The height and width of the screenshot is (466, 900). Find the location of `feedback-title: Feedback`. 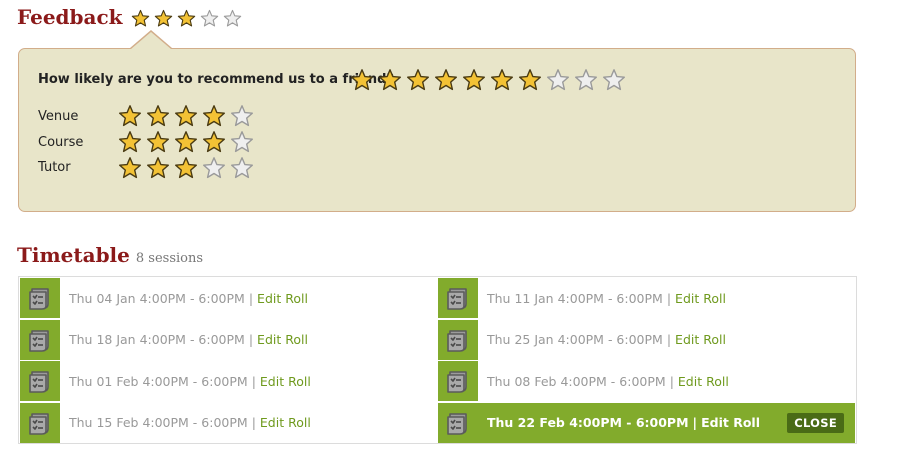

feedback-title: Feedback is located at coordinates (70, 17).